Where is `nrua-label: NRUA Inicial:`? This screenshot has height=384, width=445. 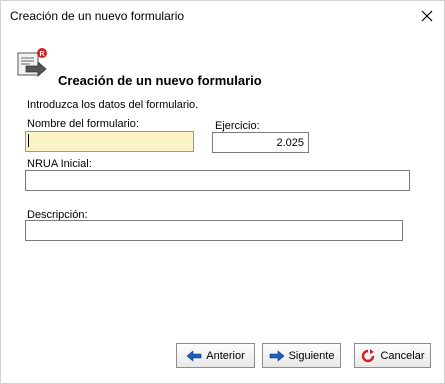 nrua-label: NRUA Inicial: is located at coordinates (59, 164).